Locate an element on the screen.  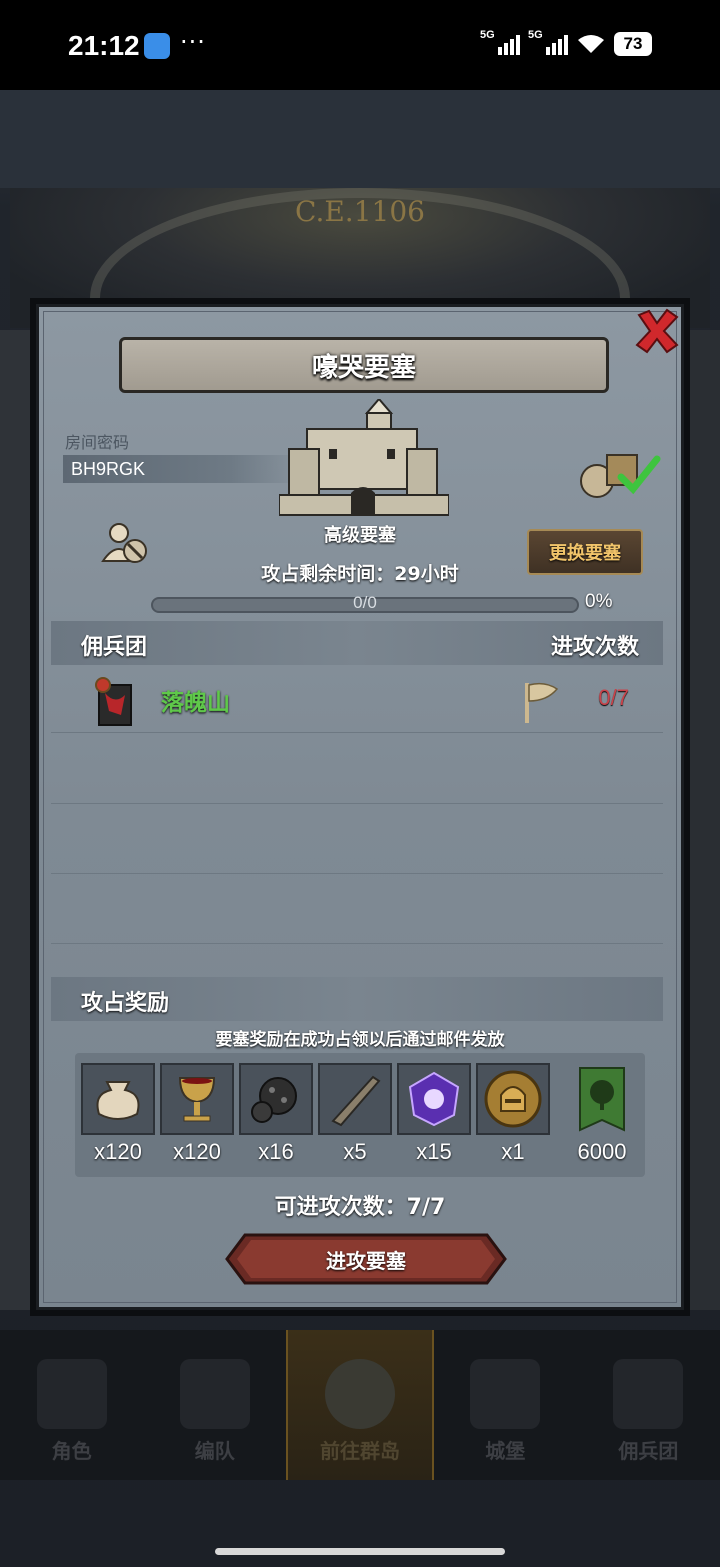
goblet-icon is located at coordinates (197, 1099).